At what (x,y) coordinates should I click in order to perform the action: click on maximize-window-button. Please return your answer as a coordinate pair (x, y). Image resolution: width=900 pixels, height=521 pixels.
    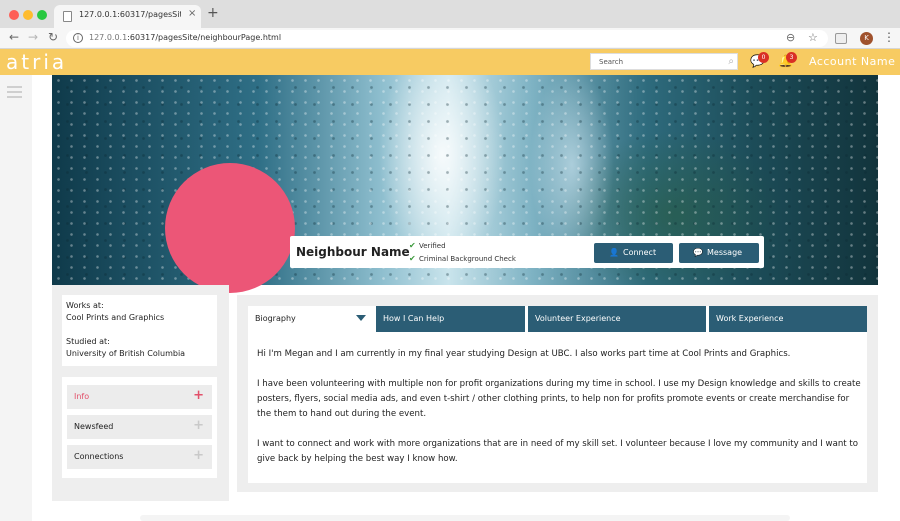
    Looking at the image, I should click on (42, 15).